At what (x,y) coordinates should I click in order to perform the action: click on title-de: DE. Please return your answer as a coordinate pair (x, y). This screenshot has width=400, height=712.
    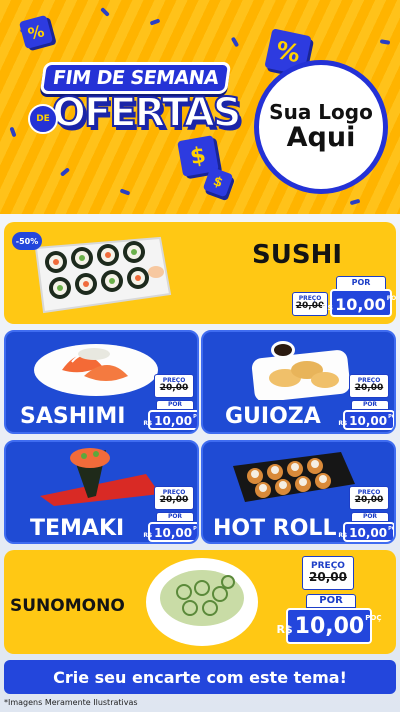
    Looking at the image, I should click on (43, 119).